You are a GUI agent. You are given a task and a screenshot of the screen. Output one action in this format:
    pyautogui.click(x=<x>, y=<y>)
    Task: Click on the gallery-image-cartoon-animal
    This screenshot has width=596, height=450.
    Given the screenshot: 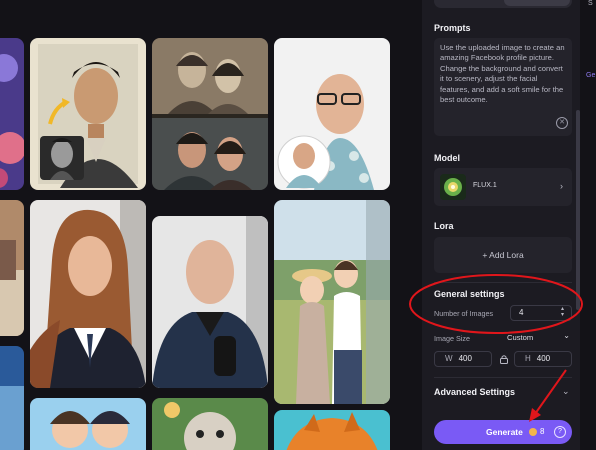 What is the action you would take?
    pyautogui.click(x=210, y=424)
    